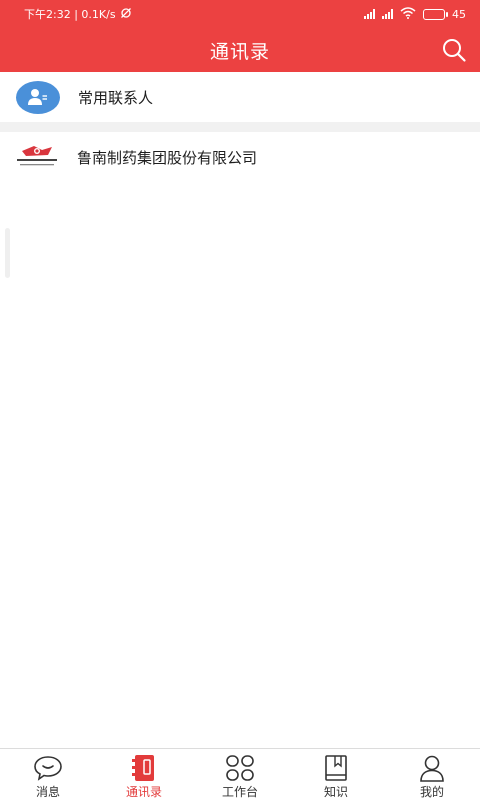 This screenshot has height=800, width=480. I want to click on tab-me-label: 我的, so click(431, 792).